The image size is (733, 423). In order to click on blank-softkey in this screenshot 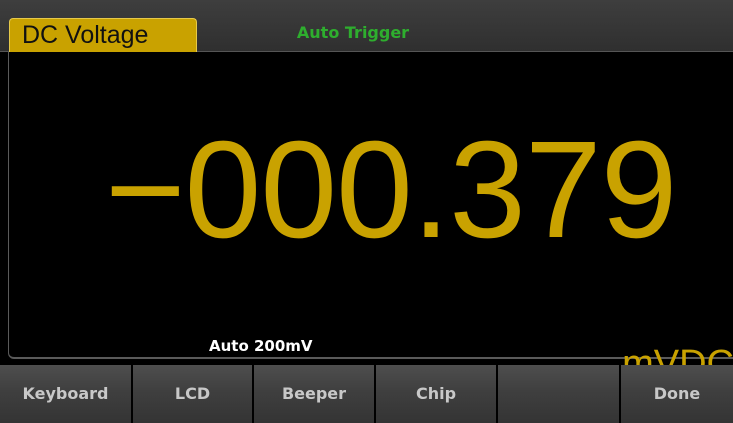, I will do `click(559, 394)`.